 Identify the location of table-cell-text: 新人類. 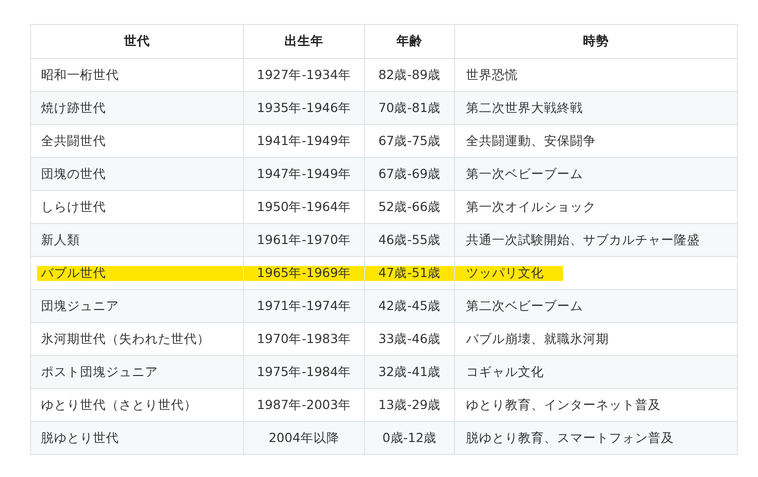
(60, 239).